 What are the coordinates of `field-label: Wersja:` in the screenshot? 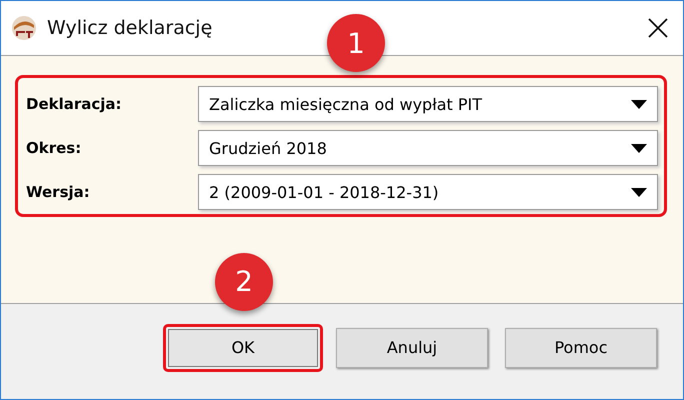 It's located at (58, 192).